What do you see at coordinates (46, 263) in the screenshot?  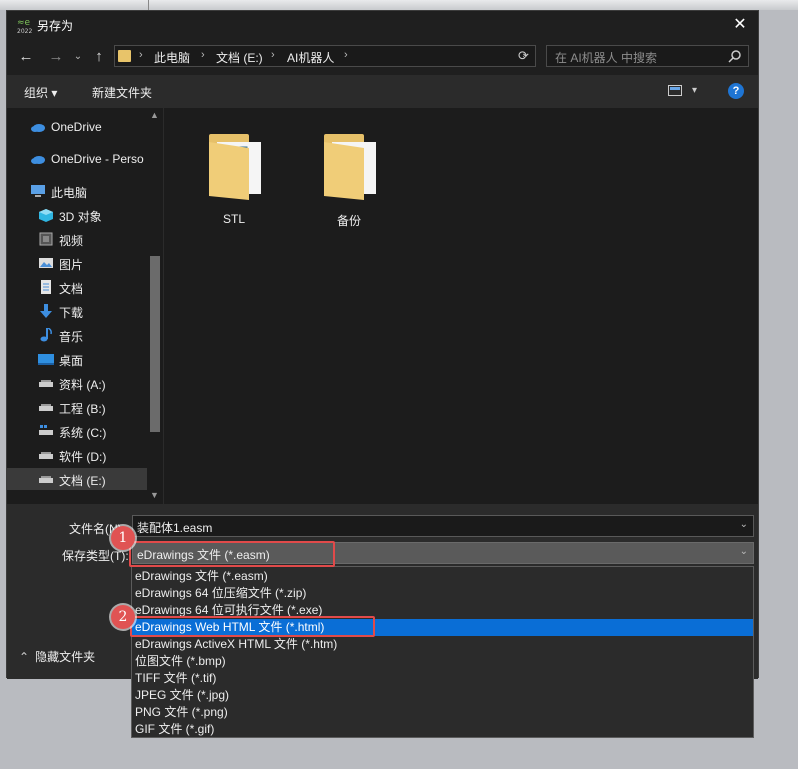 I see `picture-icon` at bounding box center [46, 263].